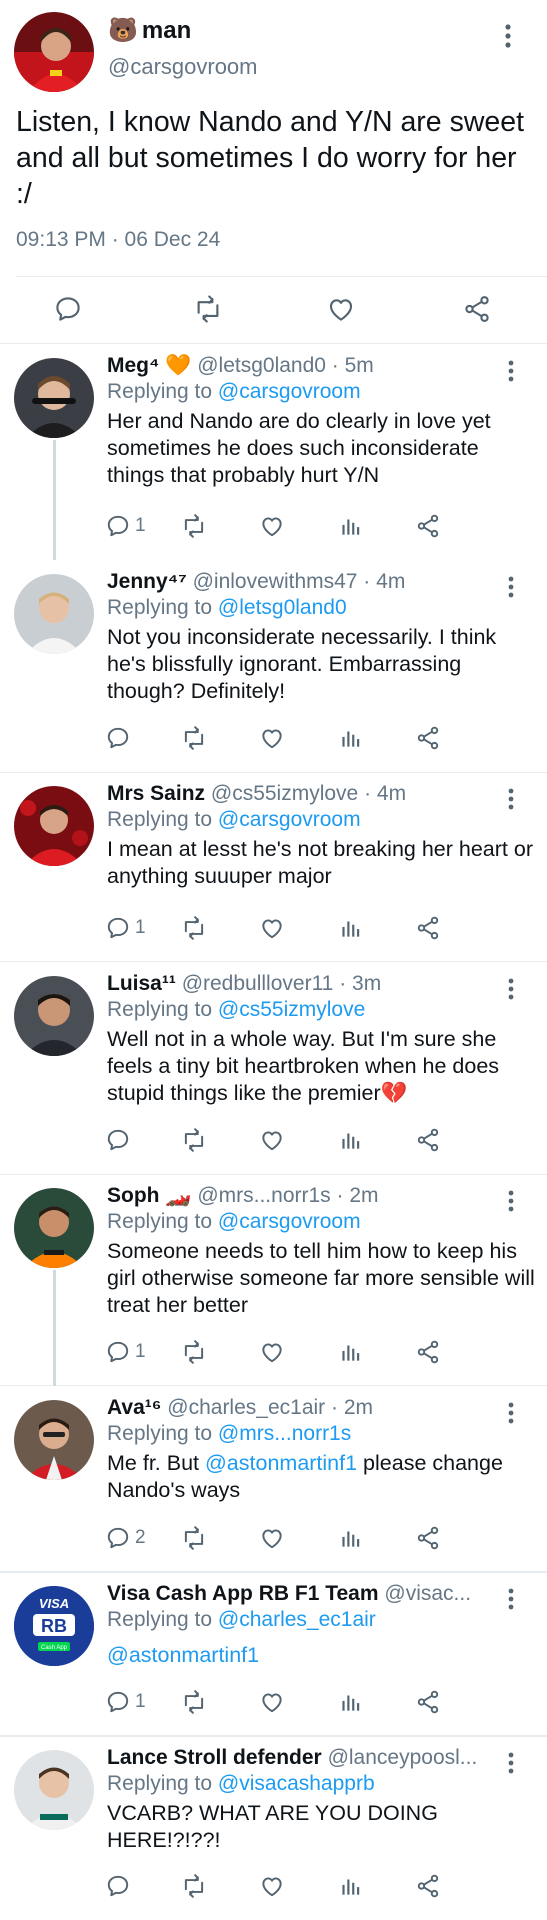 The image size is (547, 1920). I want to click on replying-mention: @mrs...norr1s, so click(284, 1433).